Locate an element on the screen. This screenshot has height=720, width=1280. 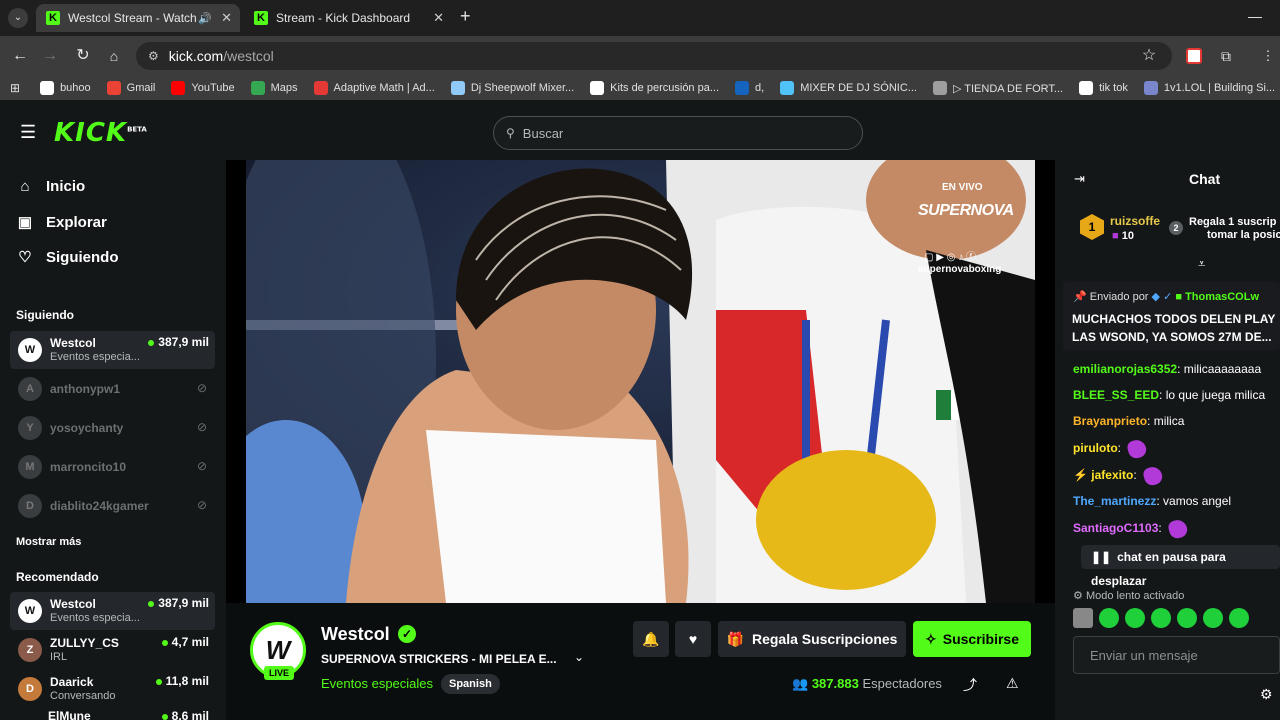
site-info-icon: ⚙ is located at coordinates (153, 56).